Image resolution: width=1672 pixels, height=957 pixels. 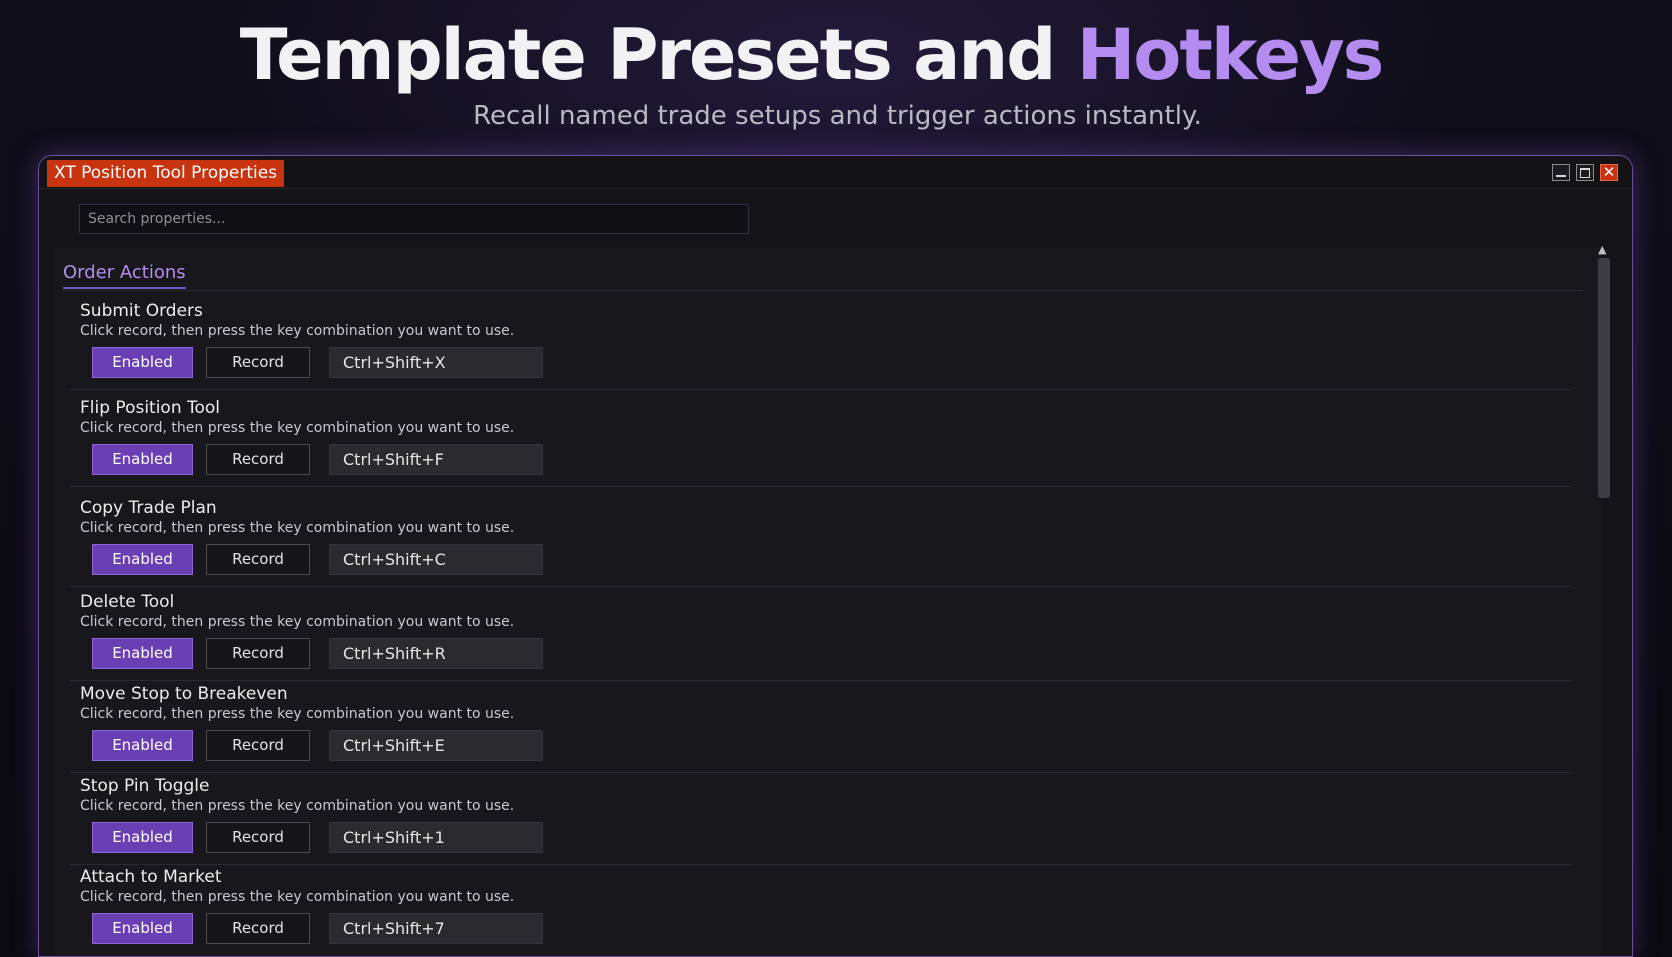 What do you see at coordinates (145, 786) in the screenshot?
I see `hotkey-action-name: Stop Pin Toggle` at bounding box center [145, 786].